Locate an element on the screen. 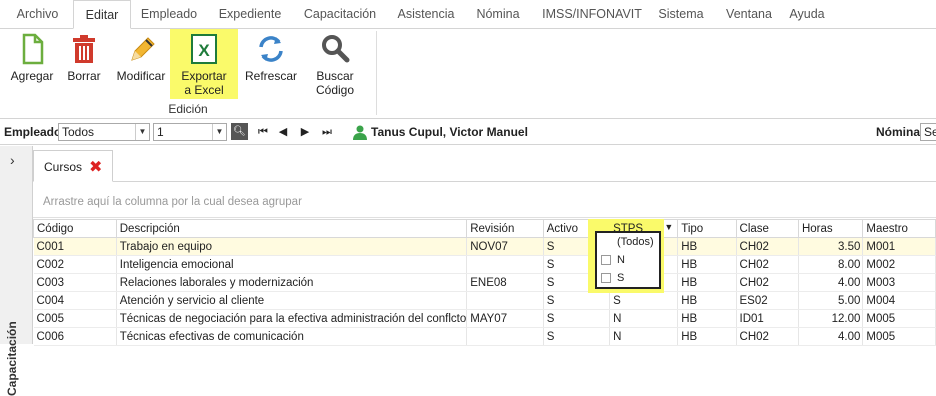 This screenshot has width=936, height=396. cell-descripcion: Trabajo en equipo is located at coordinates (292, 246).